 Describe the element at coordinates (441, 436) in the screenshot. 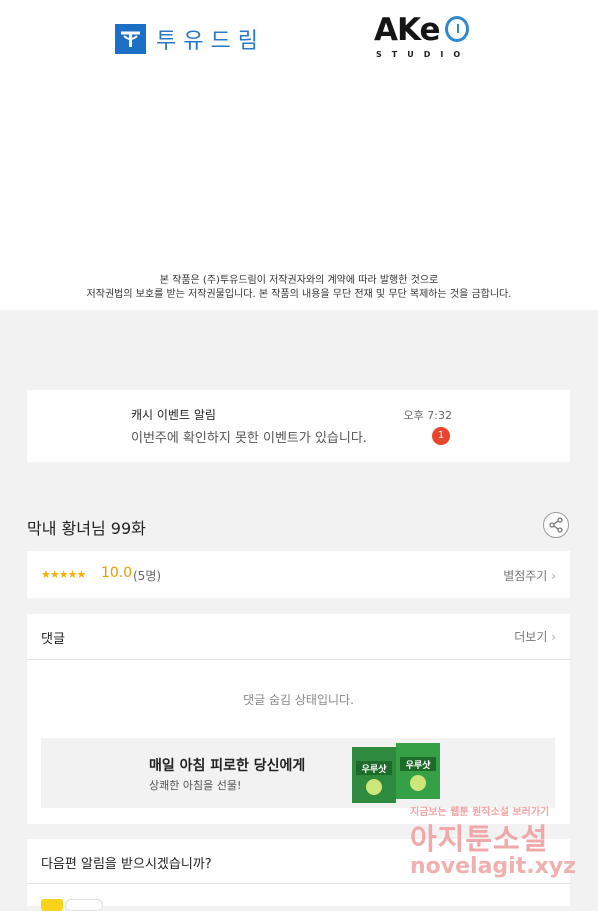

I see `notification-badge: 1` at that location.